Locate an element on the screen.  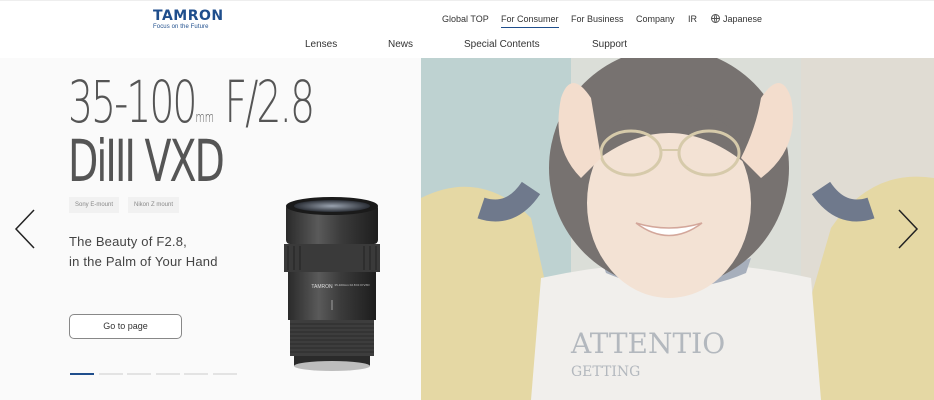
top-nav-ir: IR is located at coordinates (692, 19).